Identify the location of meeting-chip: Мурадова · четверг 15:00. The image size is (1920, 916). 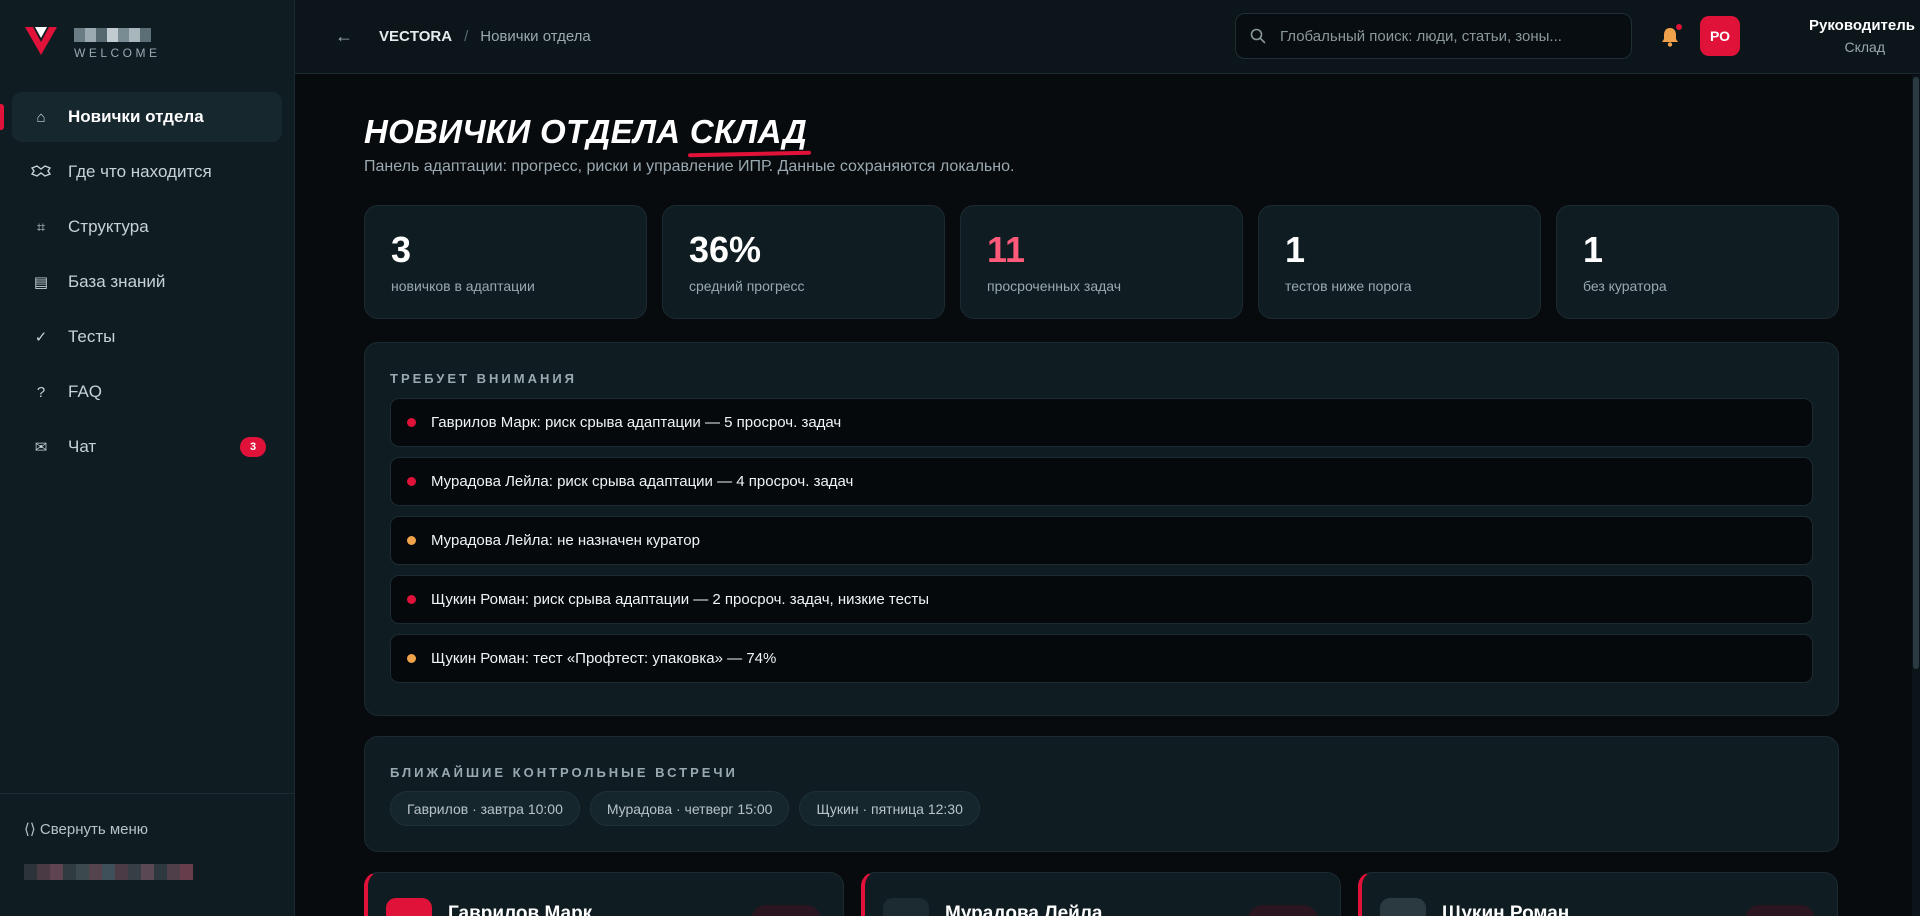
(689, 808).